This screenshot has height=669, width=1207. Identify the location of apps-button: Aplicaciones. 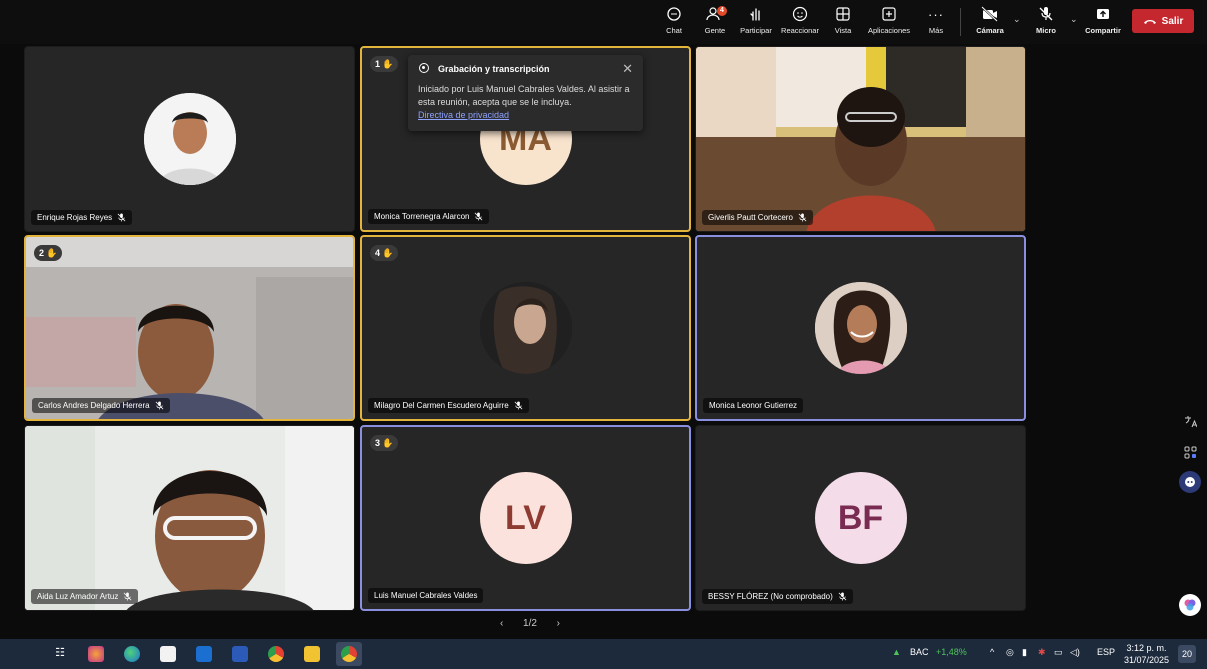
(889, 22).